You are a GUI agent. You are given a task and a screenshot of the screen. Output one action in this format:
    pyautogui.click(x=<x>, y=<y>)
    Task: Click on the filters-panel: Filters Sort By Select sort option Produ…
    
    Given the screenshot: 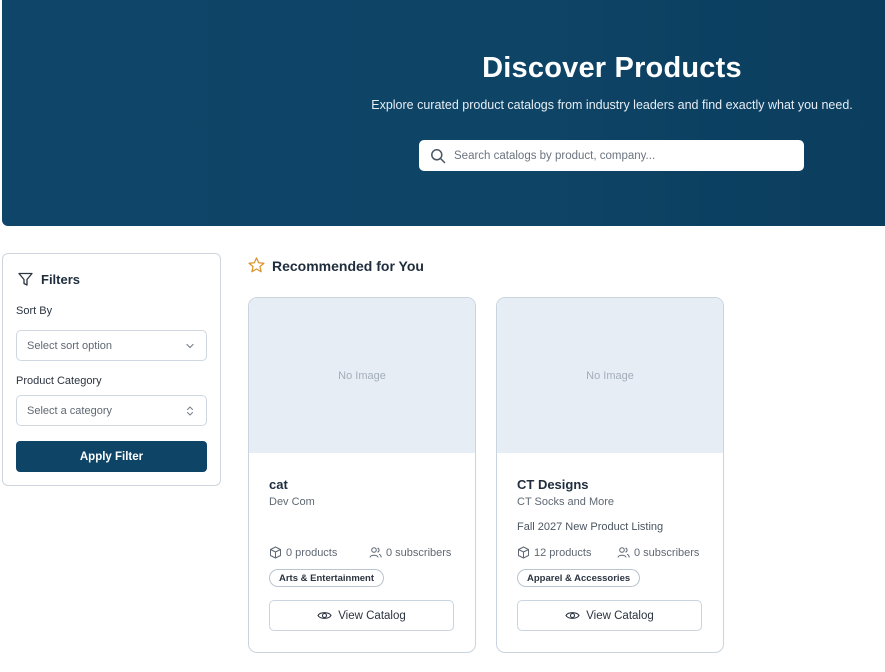 What is the action you would take?
    pyautogui.click(x=111, y=369)
    